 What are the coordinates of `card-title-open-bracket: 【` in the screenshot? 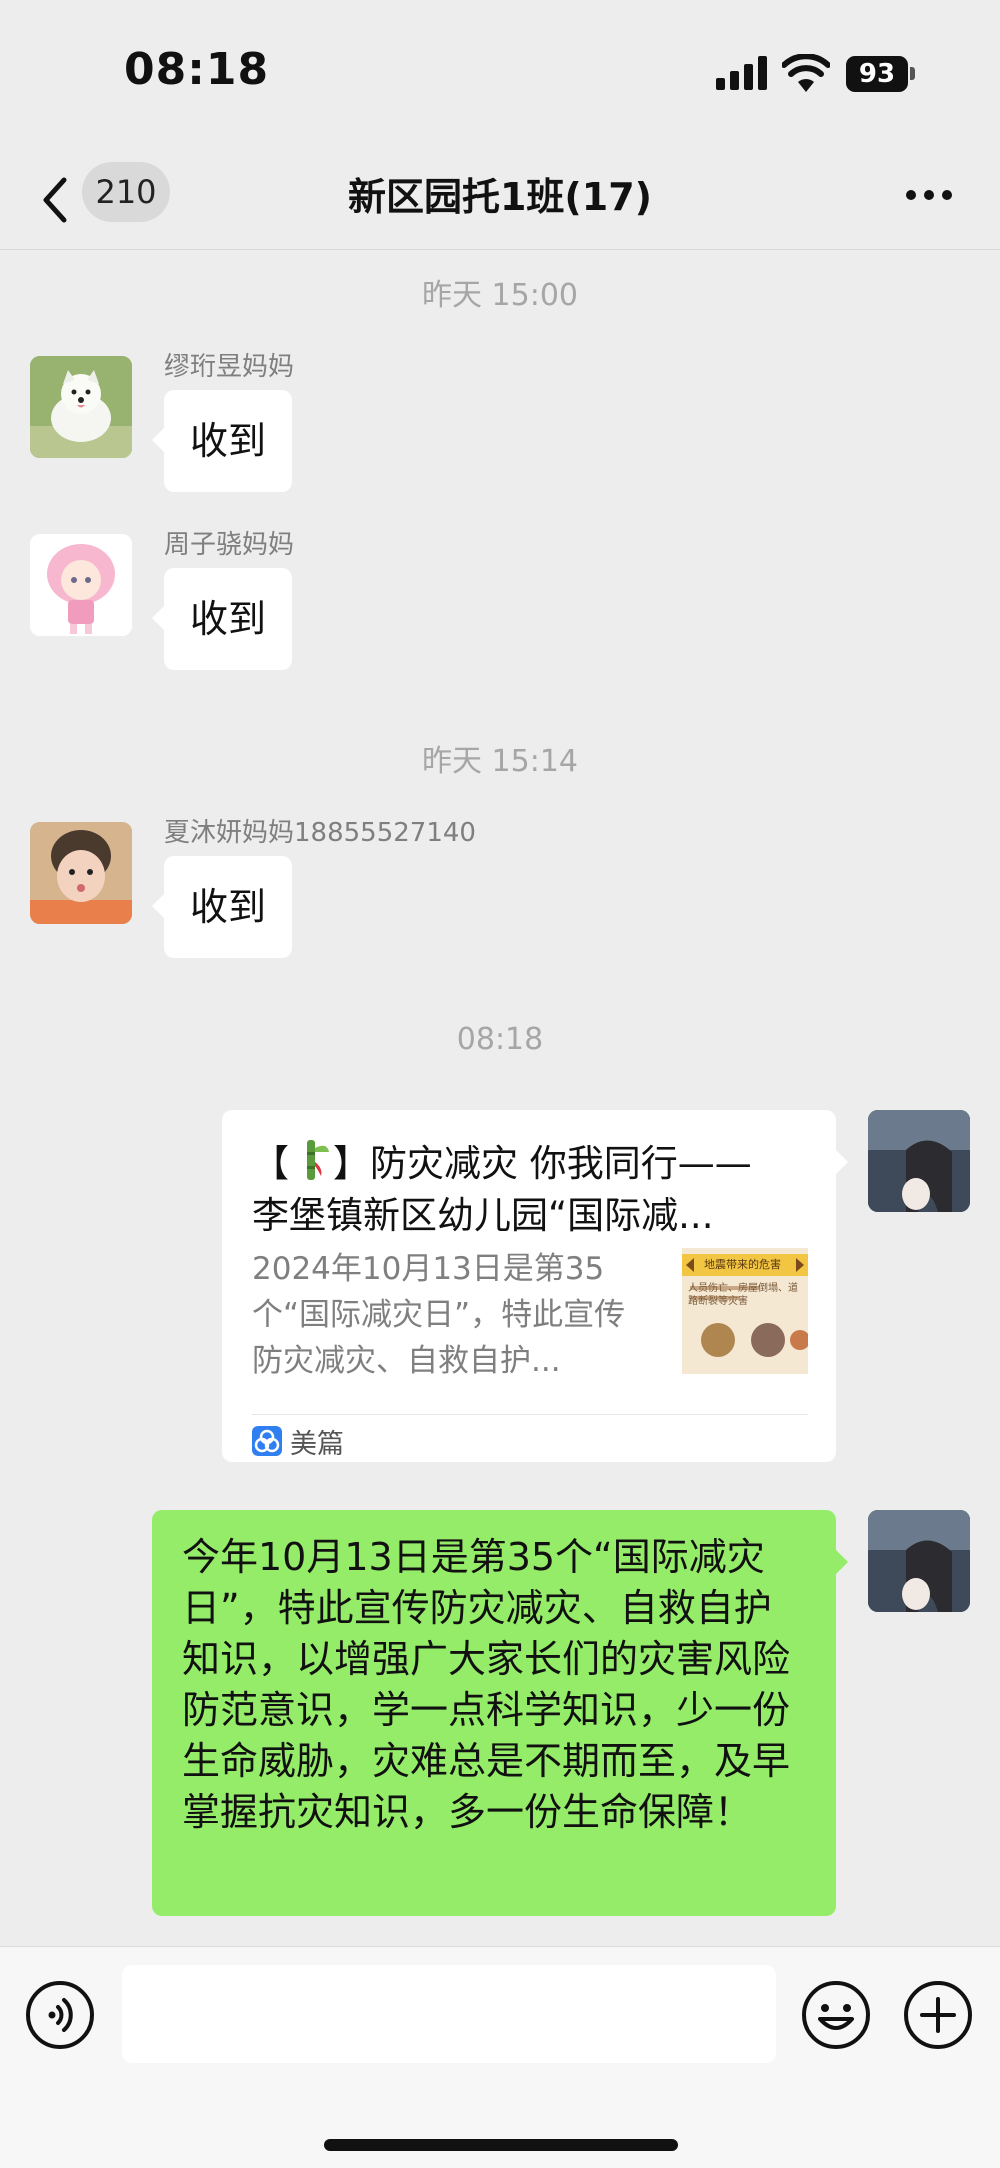 It's located at (270, 1163).